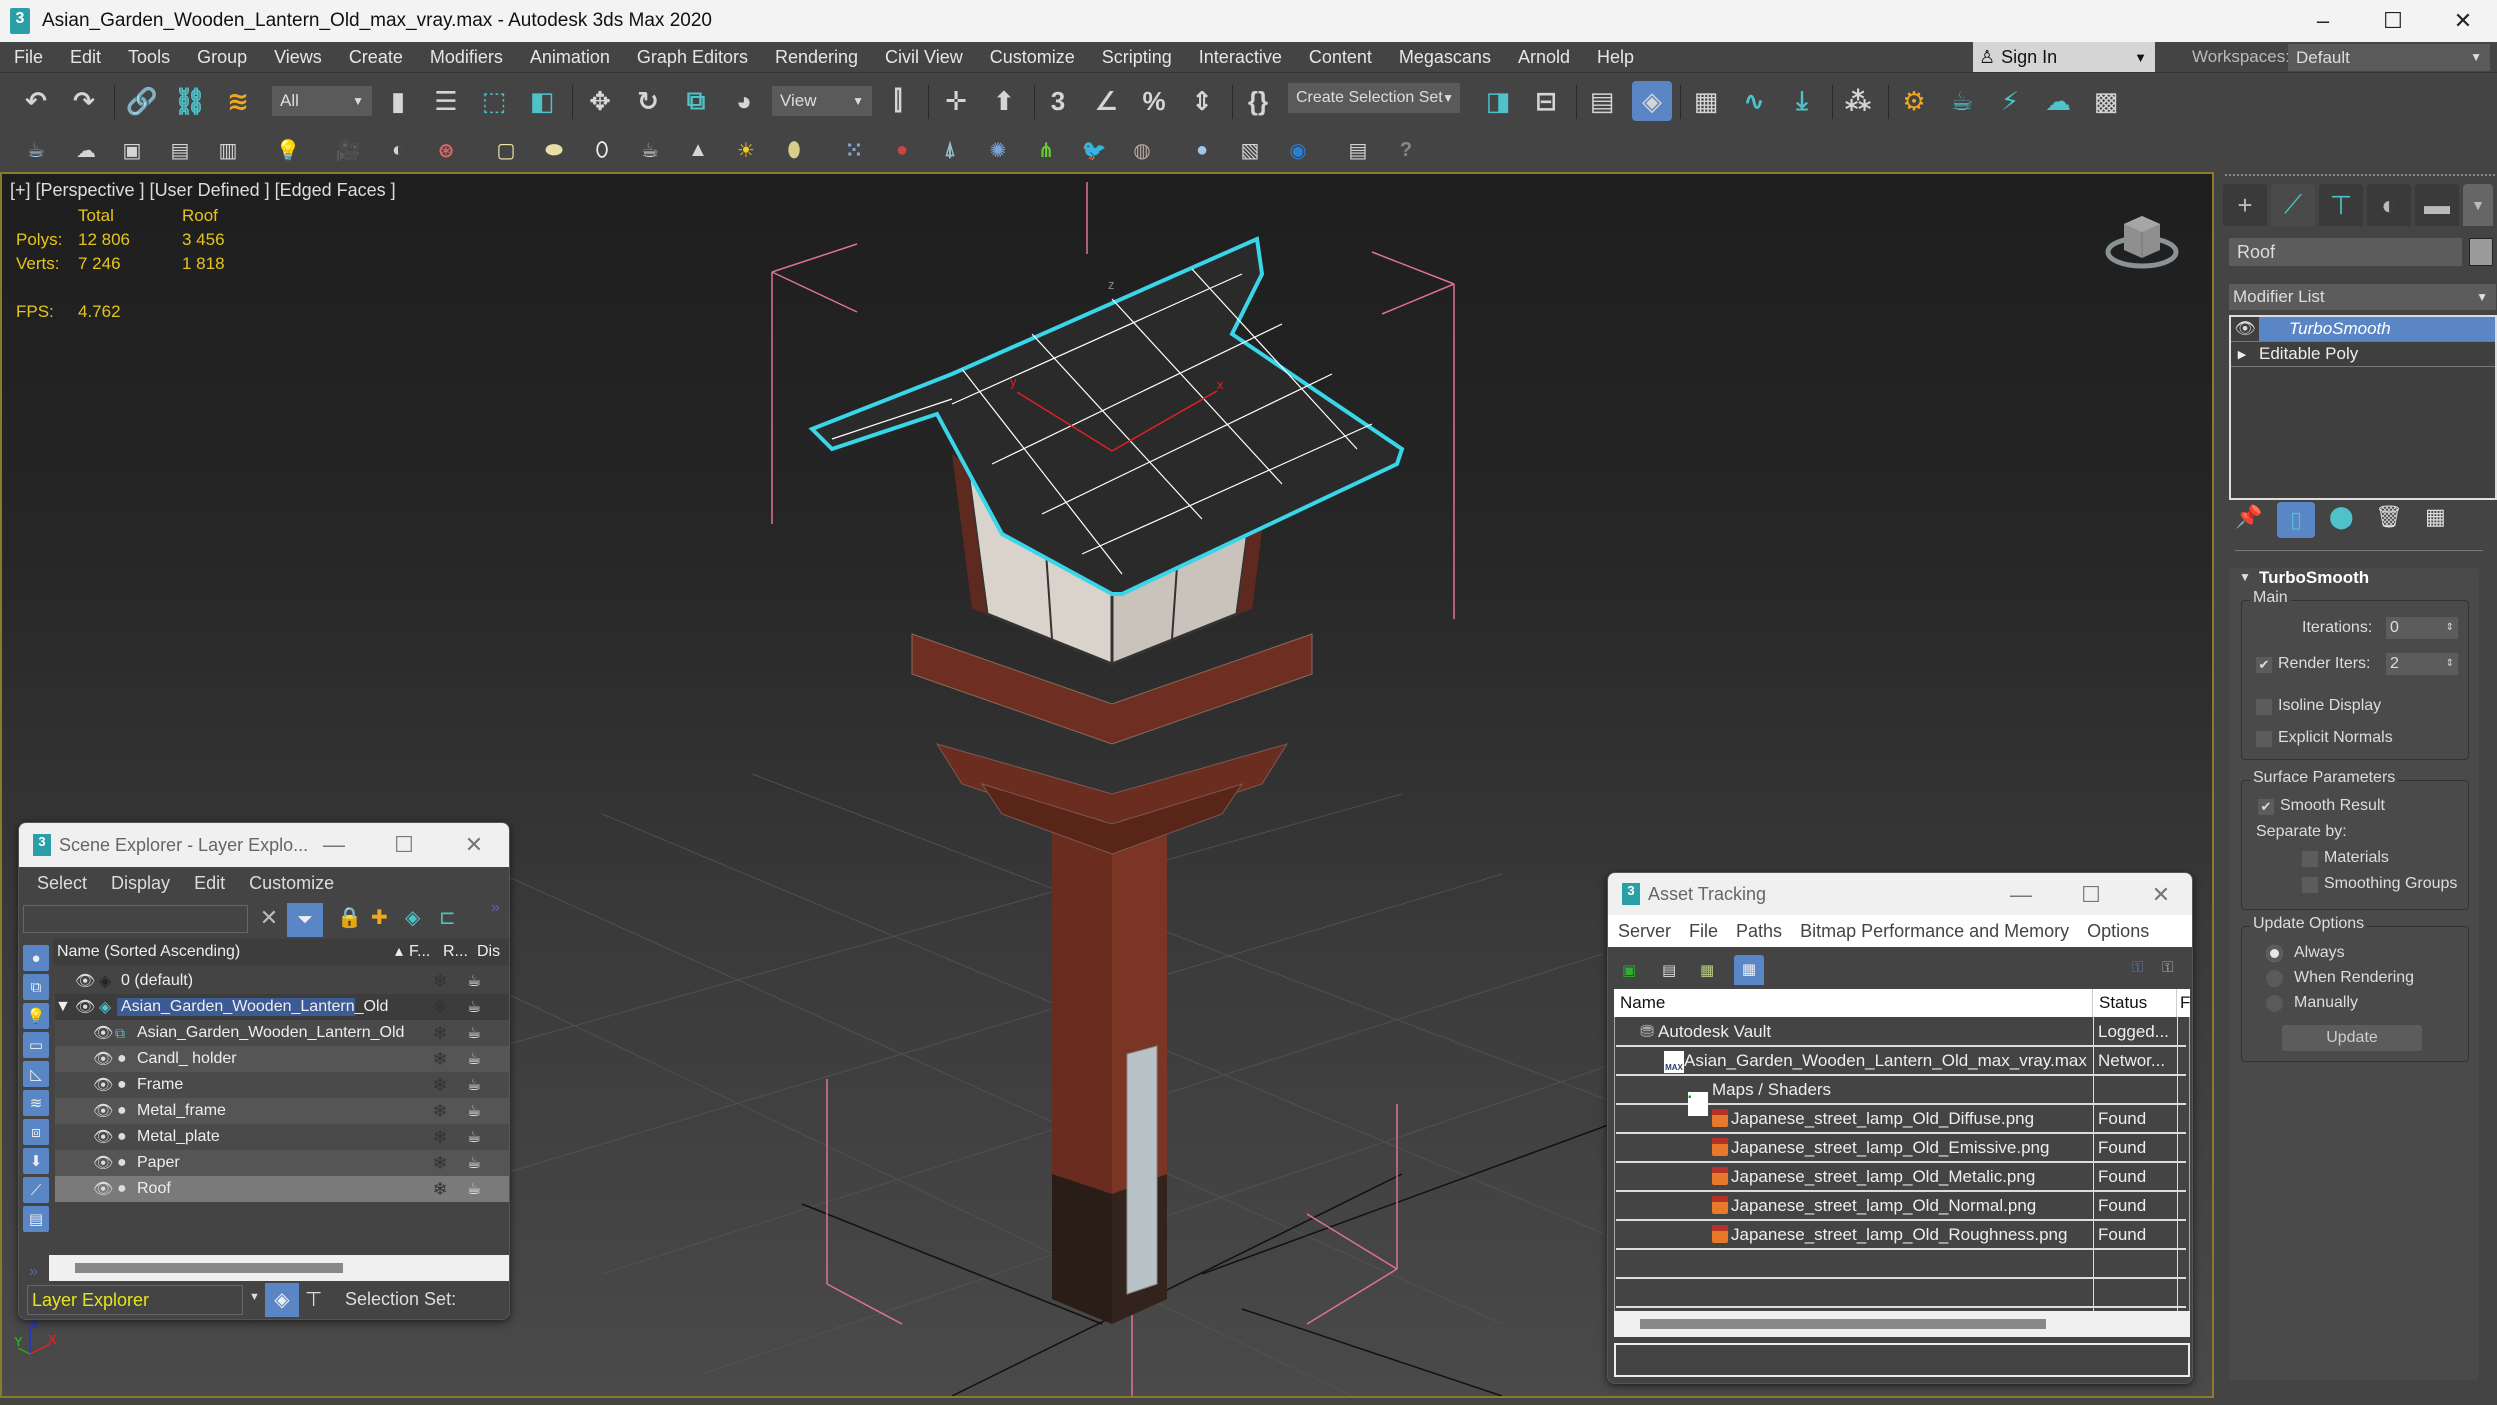  I want to click on settings-panel-icon: ▥, so click(228, 150).